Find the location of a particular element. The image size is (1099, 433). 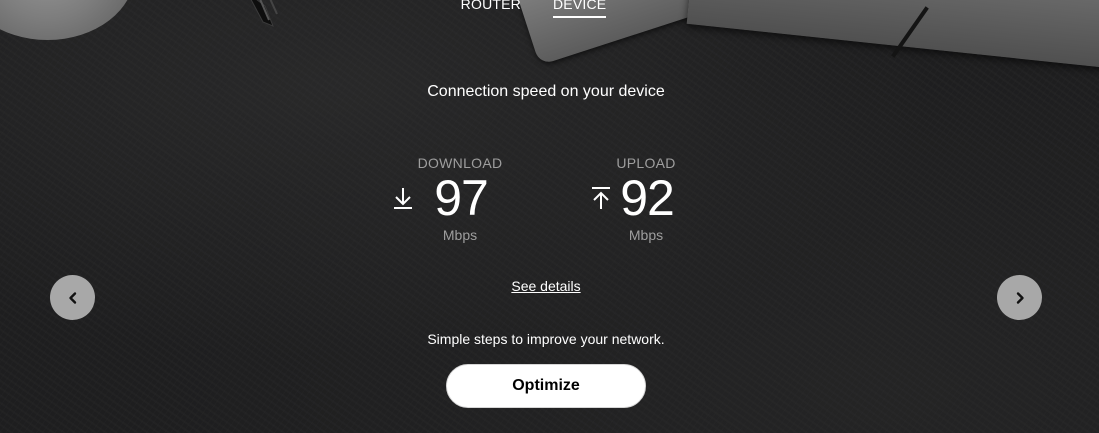

download-value: 97 is located at coordinates (461, 198).